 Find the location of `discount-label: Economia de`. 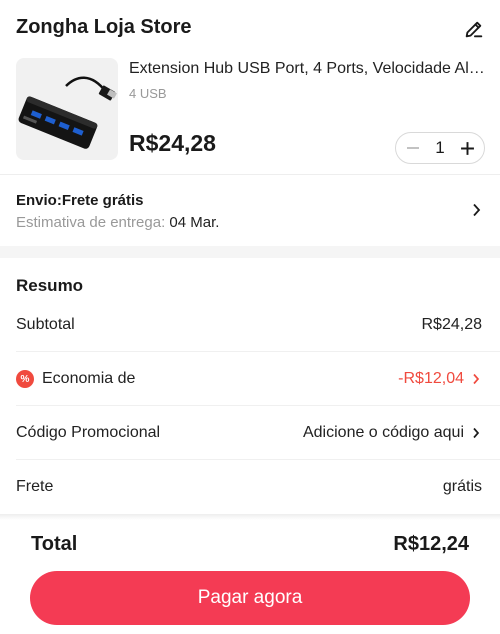

discount-label: Economia de is located at coordinates (89, 378).